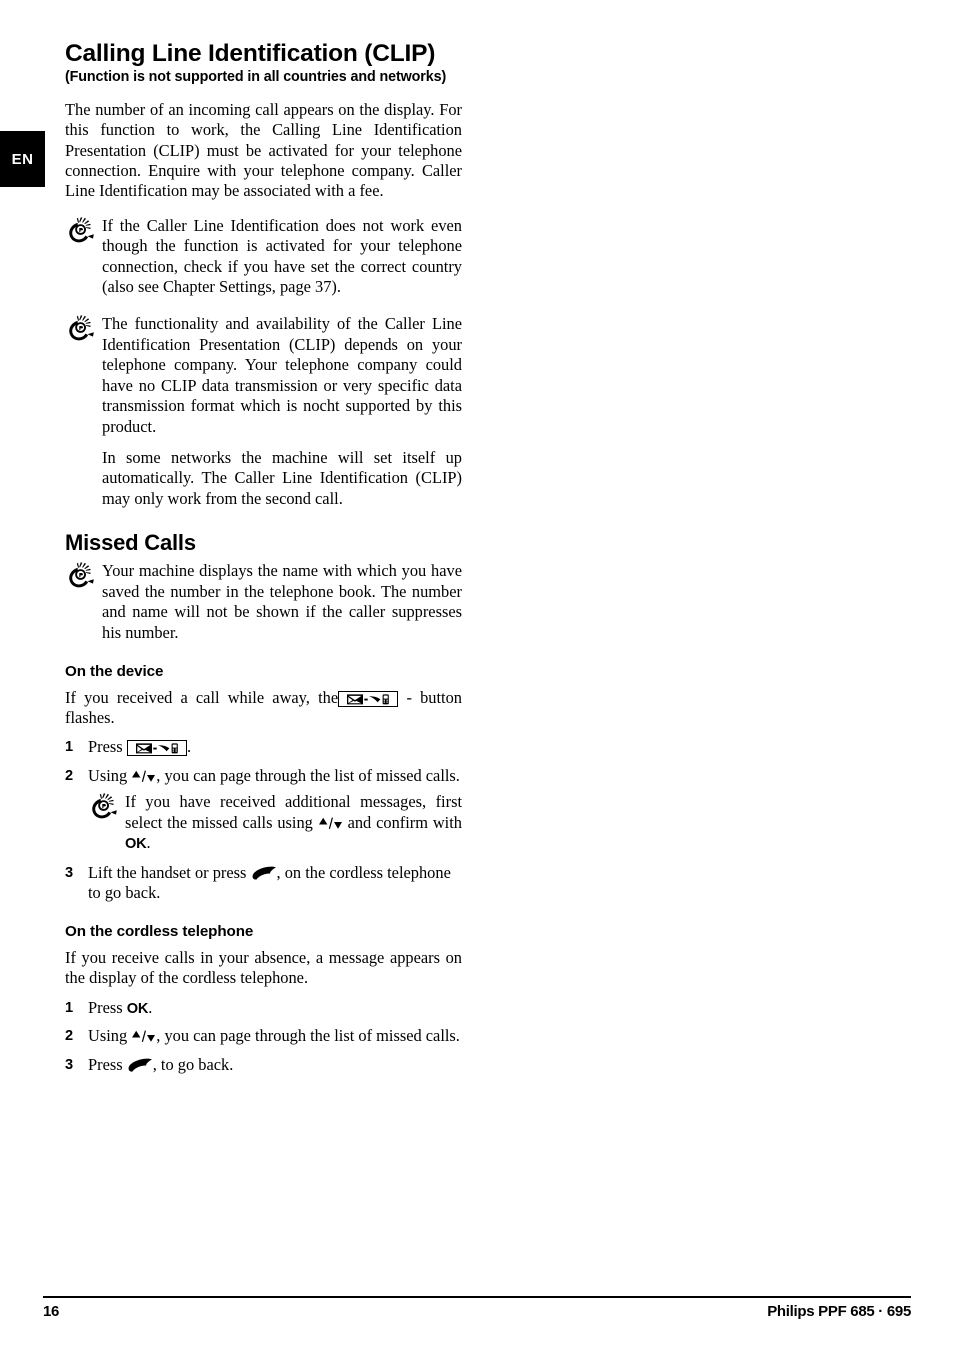 The image size is (954, 1352). Describe the element at coordinates (477, 1297) in the screenshot. I see `footer-divider` at that location.